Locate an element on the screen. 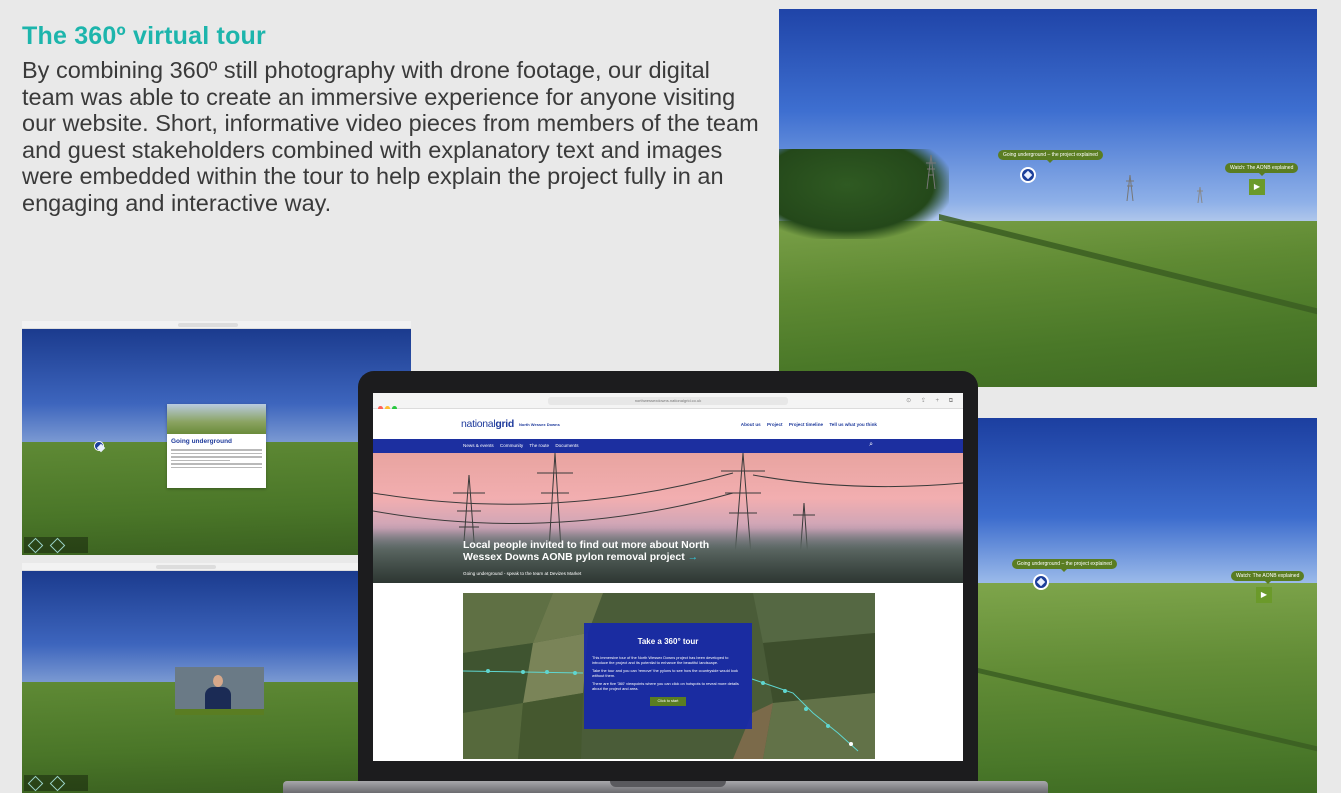 This screenshot has height=793, width=1341. click-to-start-button: Click to start is located at coordinates (668, 701).